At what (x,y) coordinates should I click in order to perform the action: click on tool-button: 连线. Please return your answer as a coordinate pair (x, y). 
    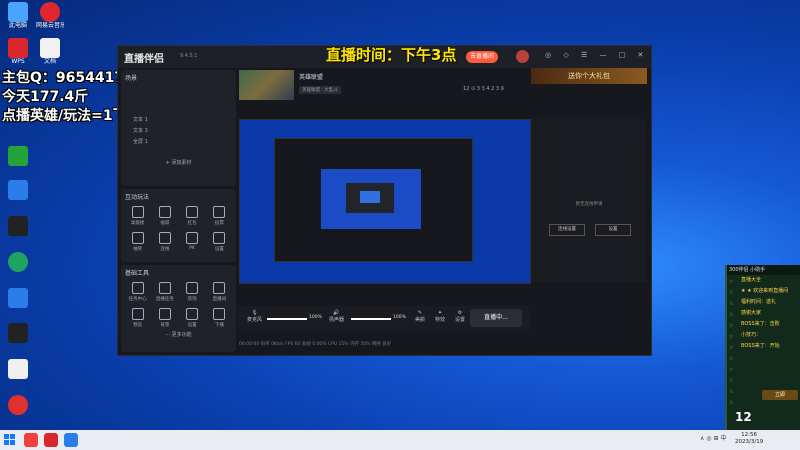
    Looking at the image, I should click on (164, 242).